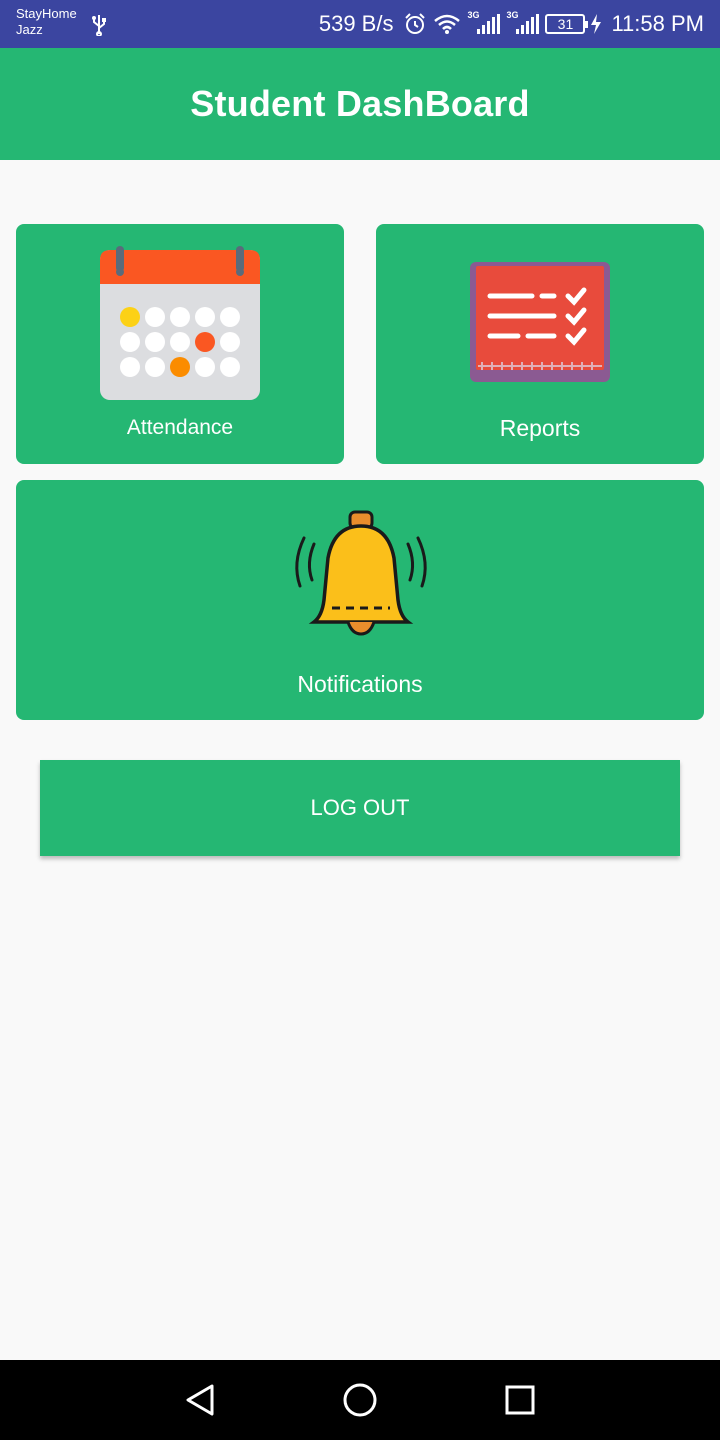 This screenshot has width=720, height=1440. I want to click on logout-button: LOG OUT, so click(360, 808).